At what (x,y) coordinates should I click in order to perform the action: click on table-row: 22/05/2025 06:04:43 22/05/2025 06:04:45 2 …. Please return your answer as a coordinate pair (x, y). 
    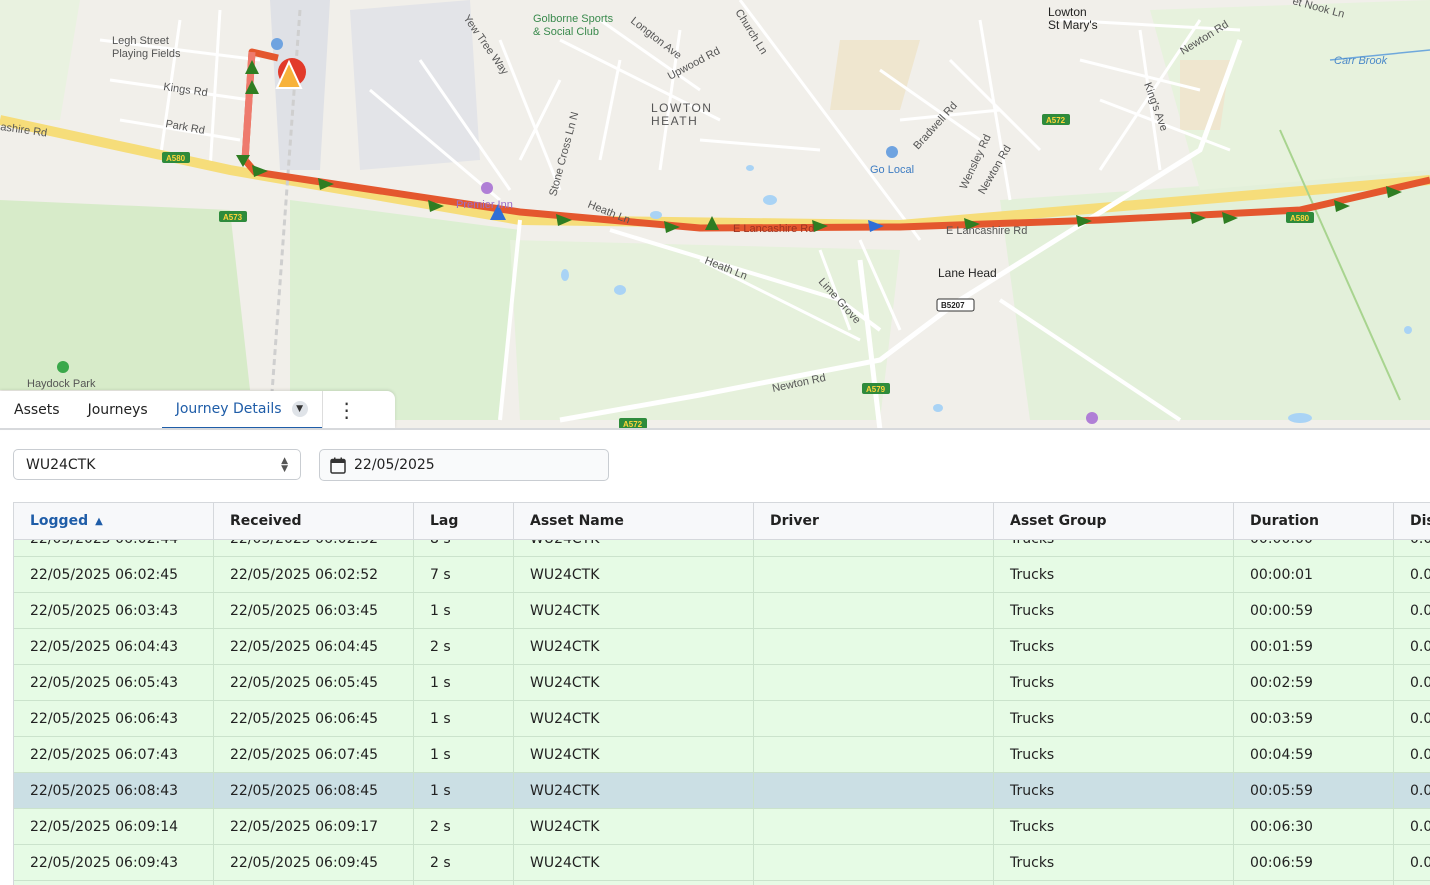
    Looking at the image, I should click on (722, 647).